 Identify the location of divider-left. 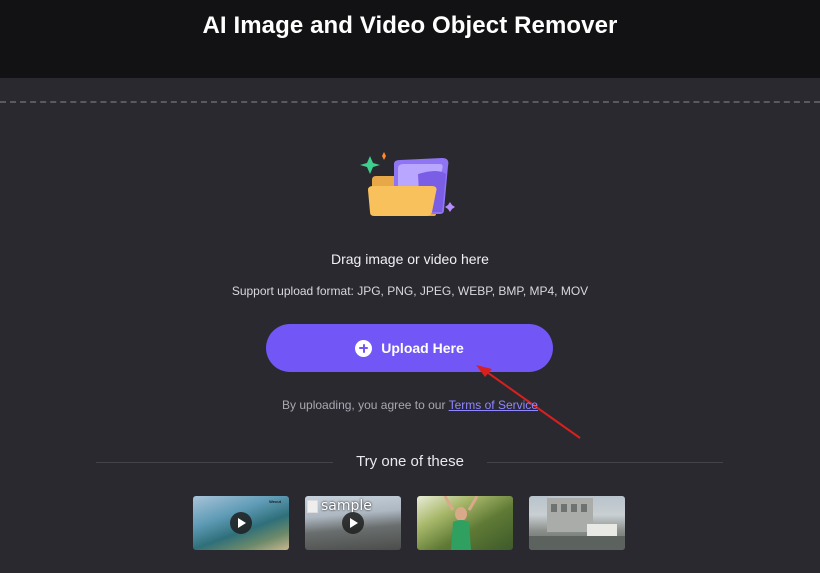
(214, 462).